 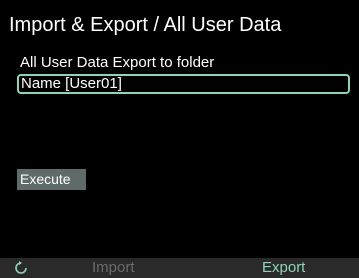 What do you see at coordinates (283, 268) in the screenshot?
I see `export-tab: Export` at bounding box center [283, 268].